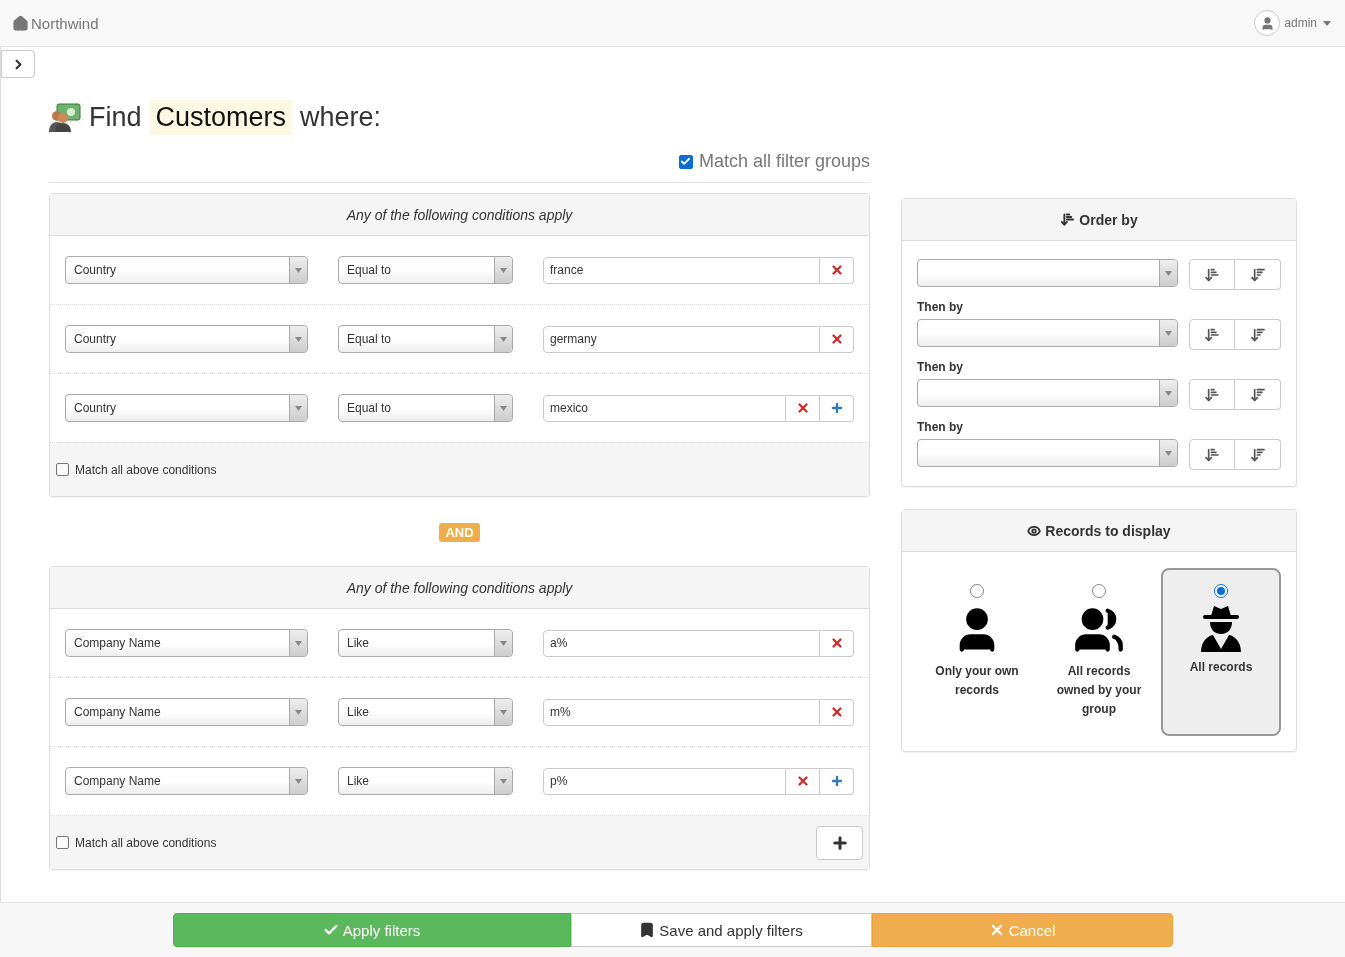  I want to click on customers-icon, so click(65, 117).